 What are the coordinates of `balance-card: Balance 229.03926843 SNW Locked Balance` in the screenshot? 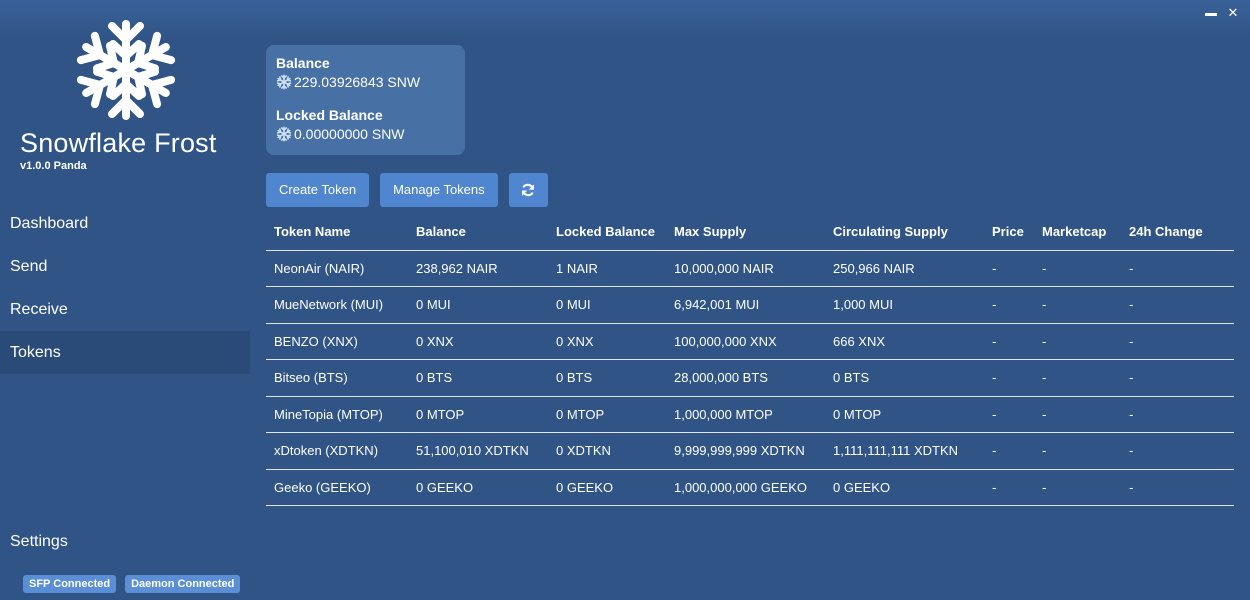 It's located at (365, 100).